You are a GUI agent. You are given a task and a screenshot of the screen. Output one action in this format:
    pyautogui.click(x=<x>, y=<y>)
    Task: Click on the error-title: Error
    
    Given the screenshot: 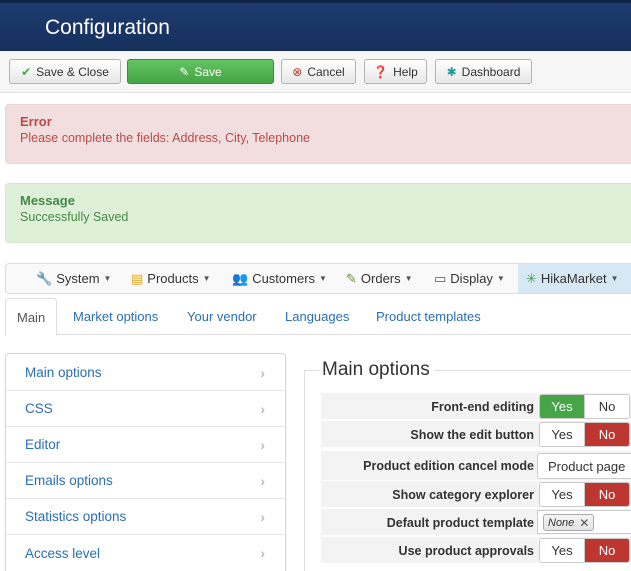 What is the action you would take?
    pyautogui.click(x=36, y=121)
    